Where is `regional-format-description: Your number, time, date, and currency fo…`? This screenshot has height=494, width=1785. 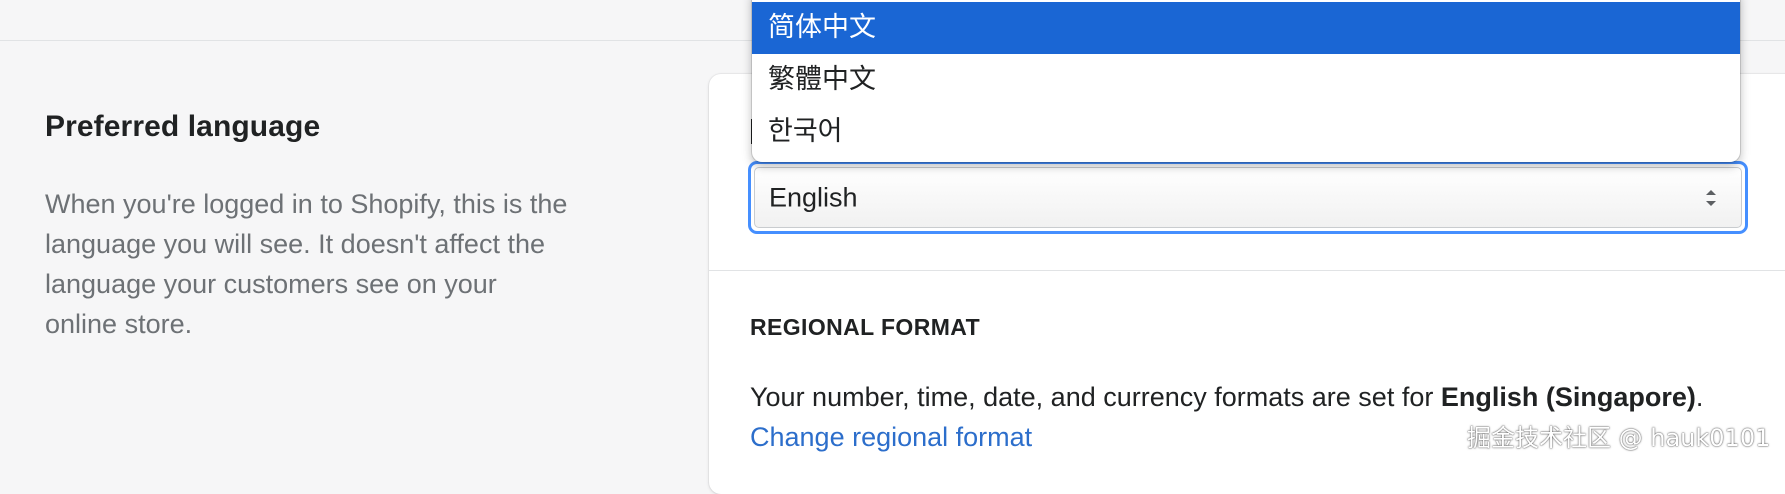
regional-format-description: Your number, time, date, and currency fo… is located at coordinates (1260, 397).